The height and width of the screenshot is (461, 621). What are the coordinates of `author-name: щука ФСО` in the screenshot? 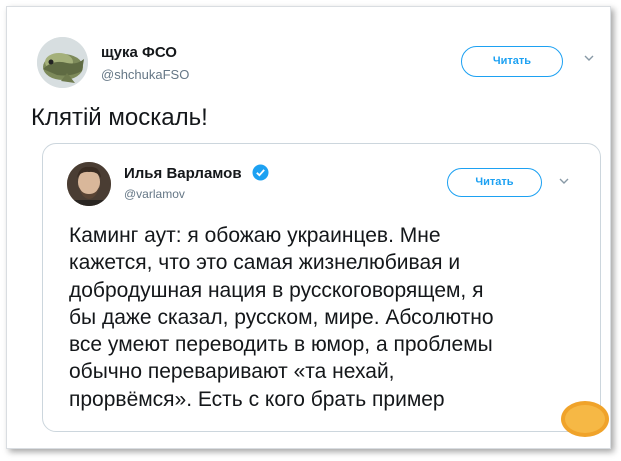 It's located at (139, 52).